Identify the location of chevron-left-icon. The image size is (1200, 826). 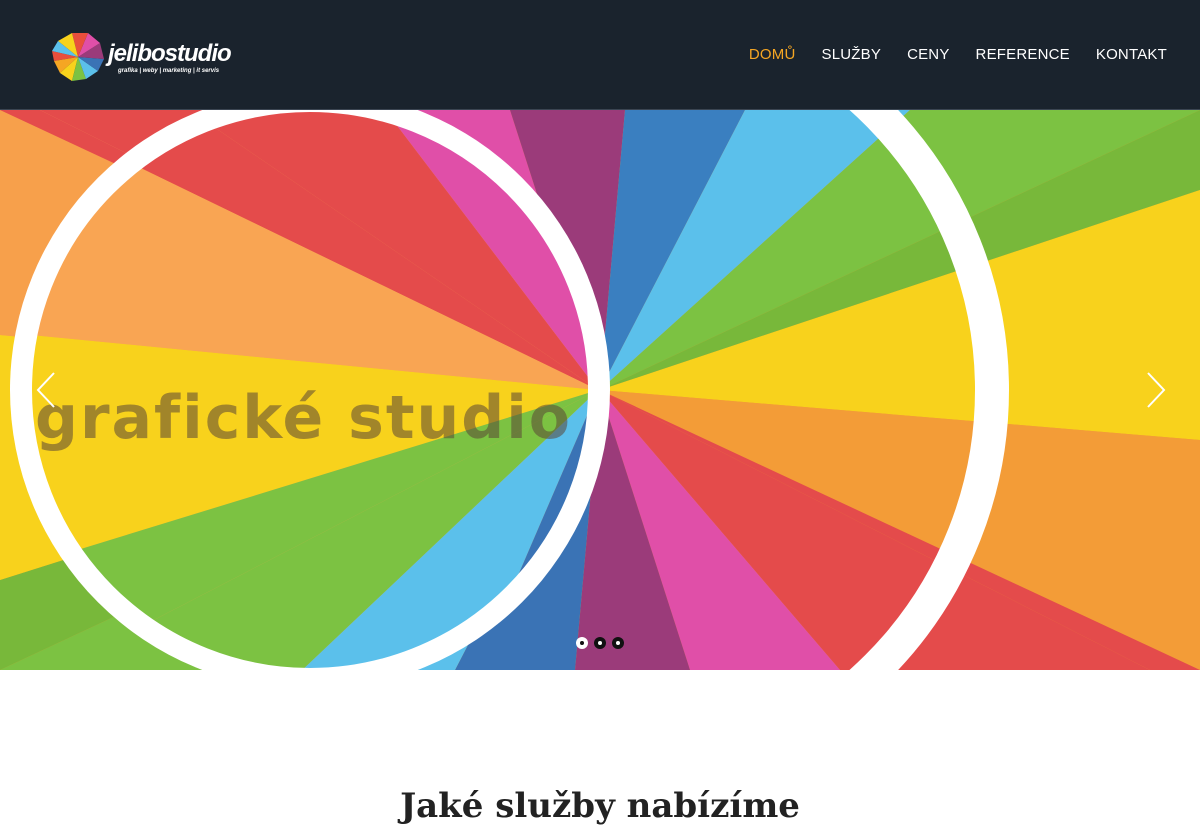
(45, 390).